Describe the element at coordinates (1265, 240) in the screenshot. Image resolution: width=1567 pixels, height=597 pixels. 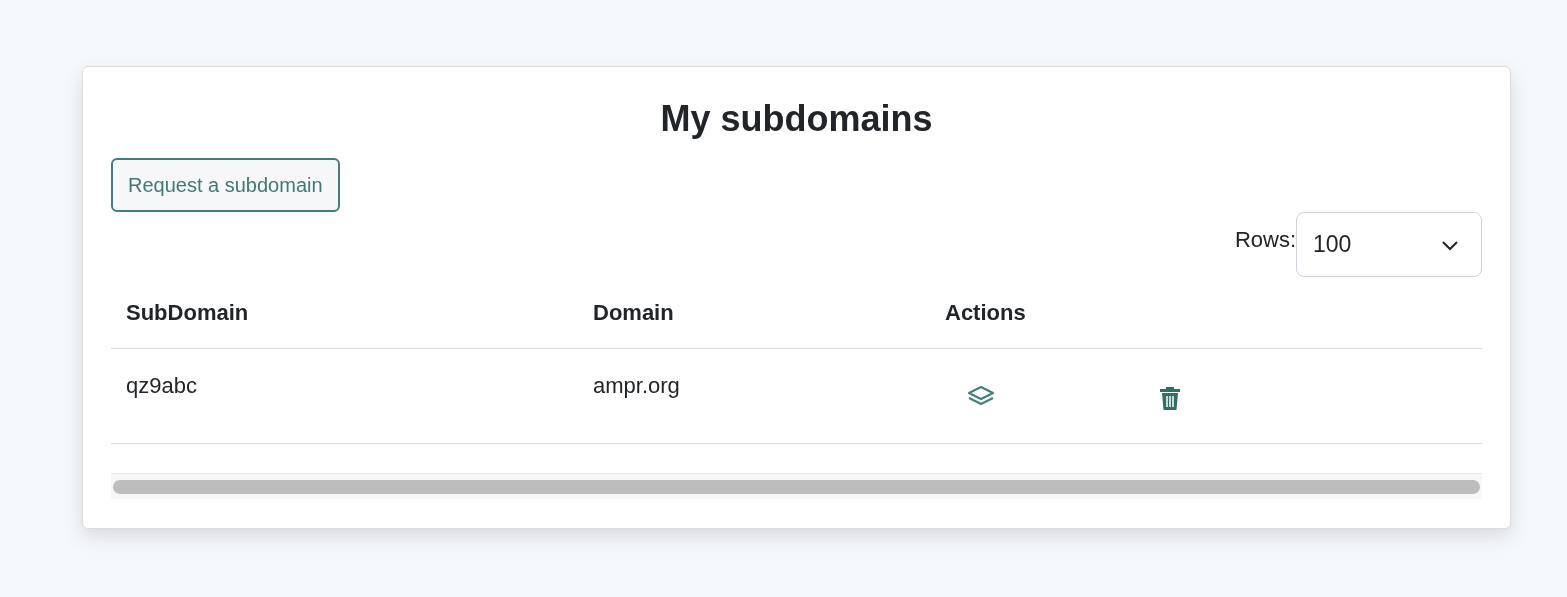
I see `rows-label: Rows:` at that location.